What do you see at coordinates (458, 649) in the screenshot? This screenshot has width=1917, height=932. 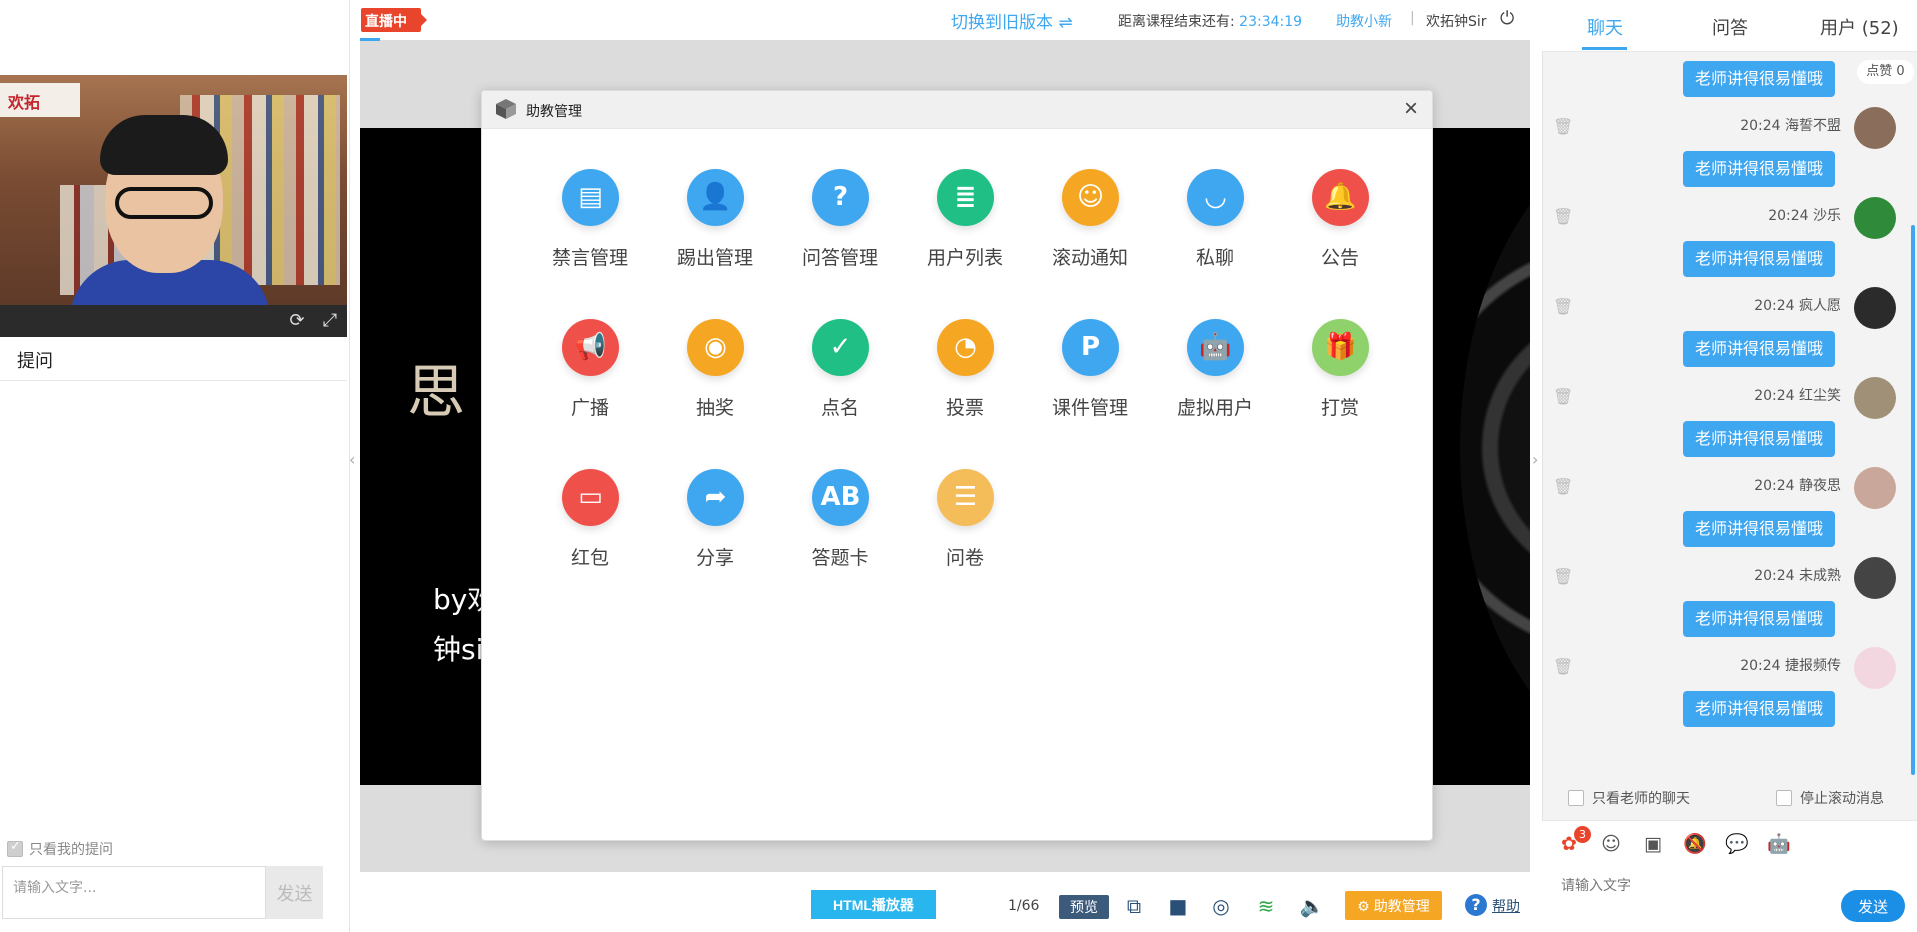 I see `slide-name-line: 钟si` at bounding box center [458, 649].